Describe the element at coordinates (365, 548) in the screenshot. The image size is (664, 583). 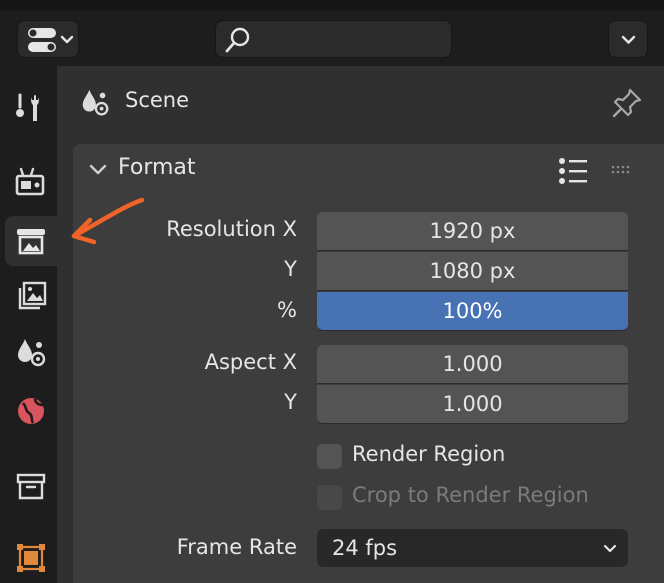
I see `frame-rate-value: 24 fps` at that location.